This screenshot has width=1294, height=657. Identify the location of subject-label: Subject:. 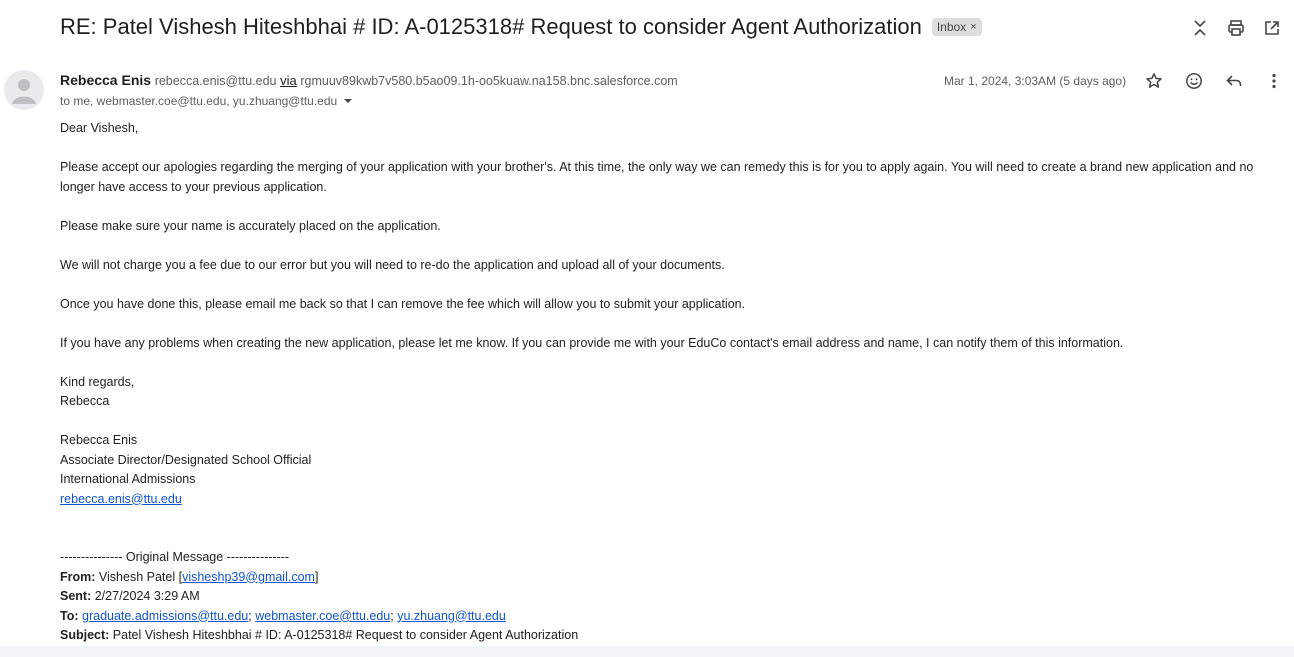
(85, 635).